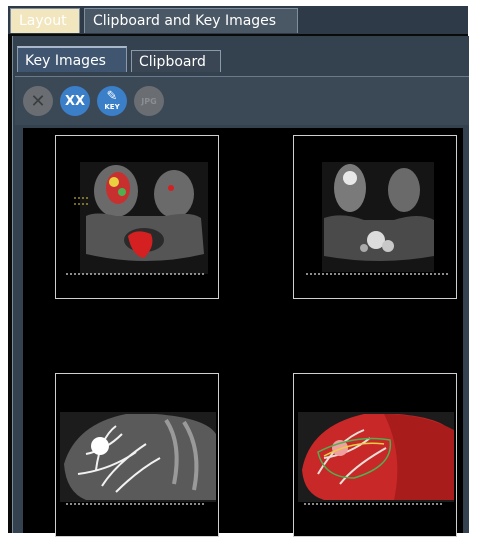  Describe the element at coordinates (376, 458) in the screenshot. I see `mri-sagittal-color-image` at that location.